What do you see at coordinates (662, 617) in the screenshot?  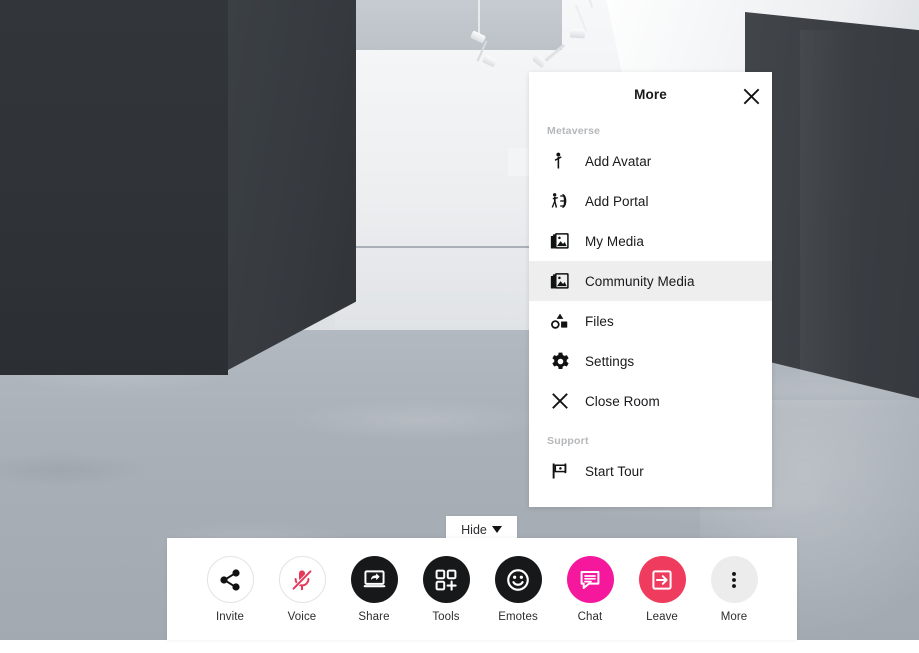 I see `toolbar-label: Leave` at bounding box center [662, 617].